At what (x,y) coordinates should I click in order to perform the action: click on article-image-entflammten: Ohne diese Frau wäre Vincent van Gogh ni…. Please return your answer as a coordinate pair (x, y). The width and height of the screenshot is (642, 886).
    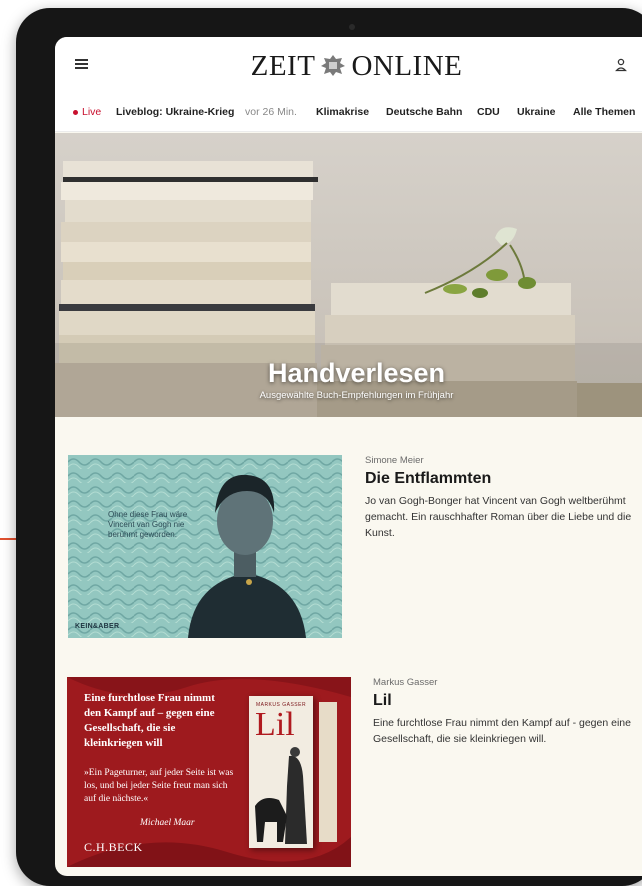
    Looking at the image, I should click on (205, 546).